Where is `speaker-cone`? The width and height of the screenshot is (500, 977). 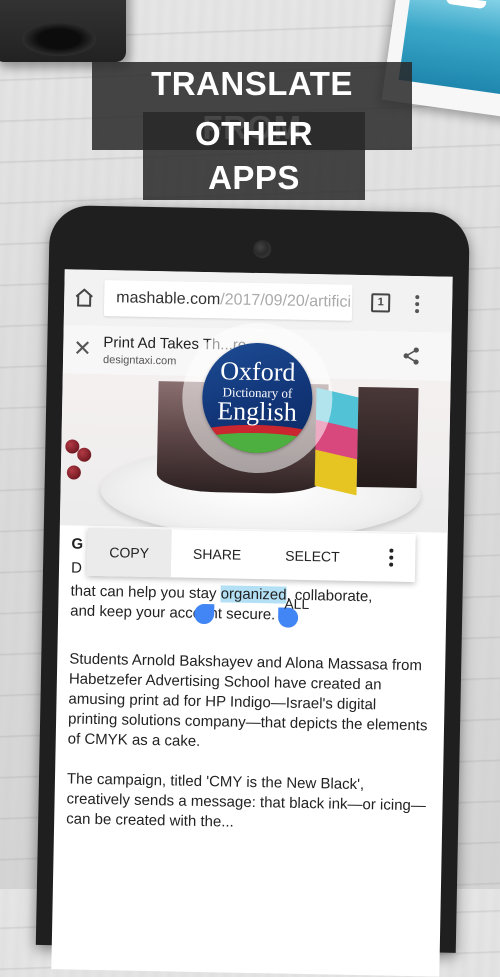 speaker-cone is located at coordinates (59, 39).